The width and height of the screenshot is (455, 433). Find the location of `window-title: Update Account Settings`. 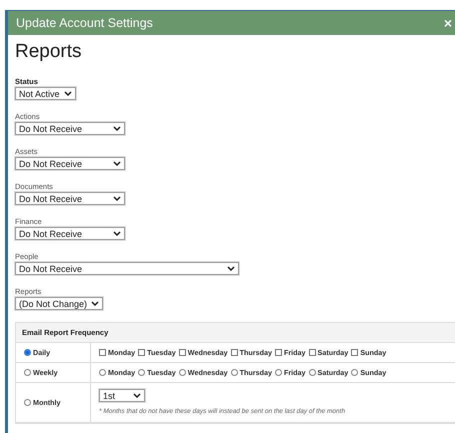

window-title: Update Account Settings is located at coordinates (84, 23).